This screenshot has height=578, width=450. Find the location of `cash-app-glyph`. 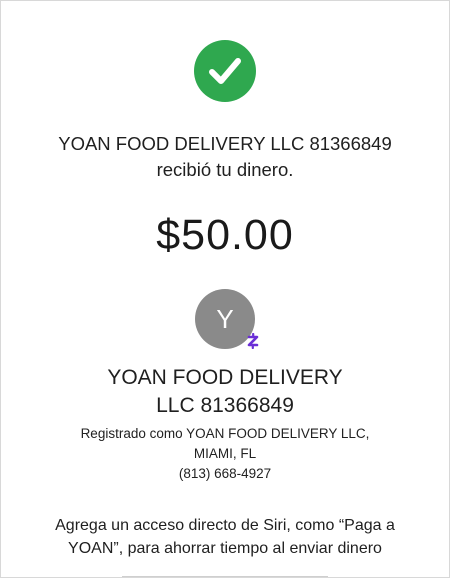

cash-app-glyph is located at coordinates (253, 341).